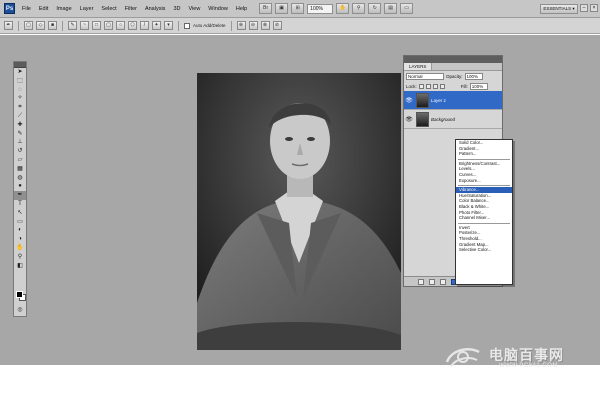 This screenshot has width=600, height=400. Describe the element at coordinates (265, 25) in the screenshot. I see `path-intersect-icon: ⊗` at that location.